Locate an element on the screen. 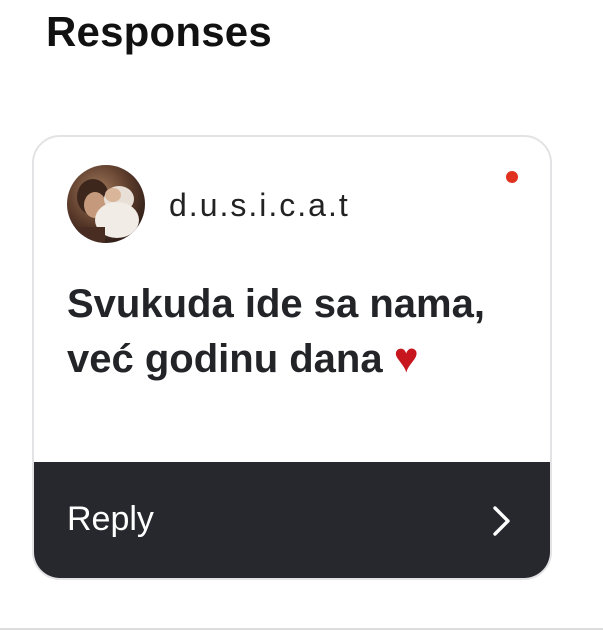 The width and height of the screenshot is (603, 637). response-message: Svukuda ide sa nama, već godinu dana ♥ is located at coordinates (287, 331).